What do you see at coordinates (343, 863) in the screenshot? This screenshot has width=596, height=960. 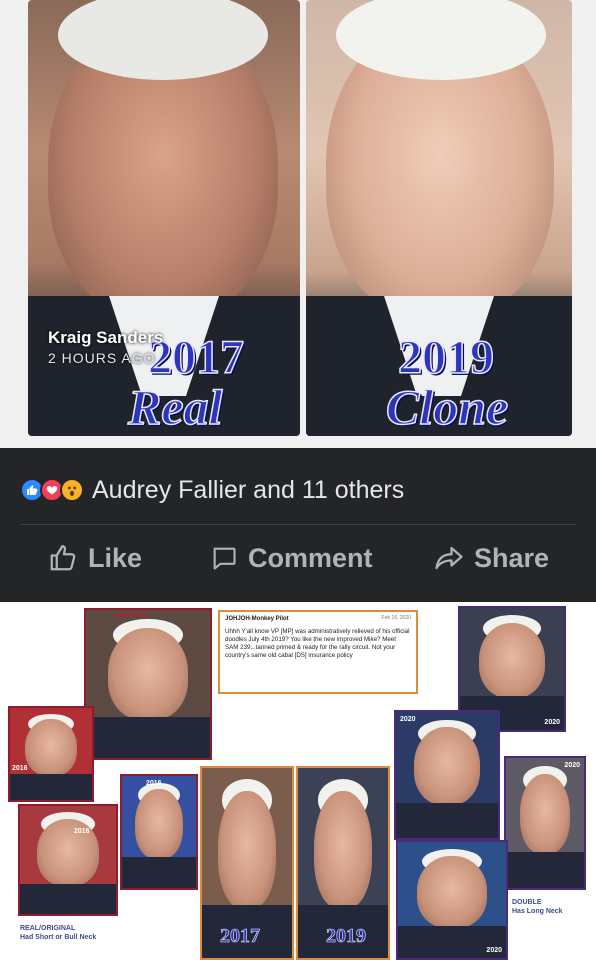 I see `collage-photo-clone-2019: 2019` at bounding box center [343, 863].